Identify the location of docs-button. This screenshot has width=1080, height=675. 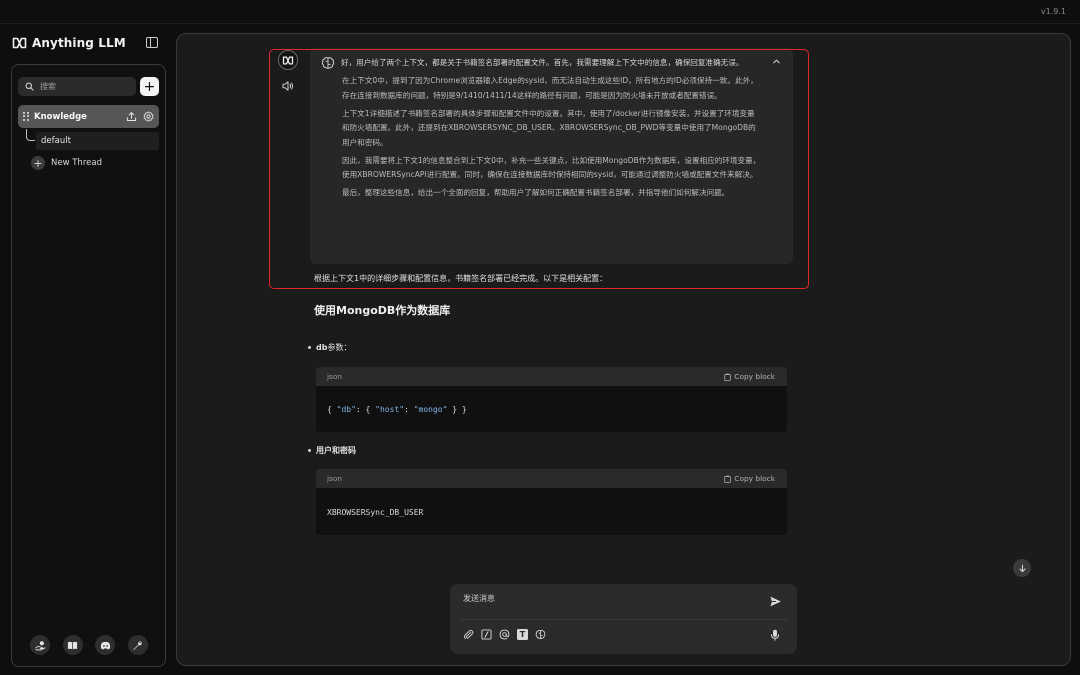
(72, 645).